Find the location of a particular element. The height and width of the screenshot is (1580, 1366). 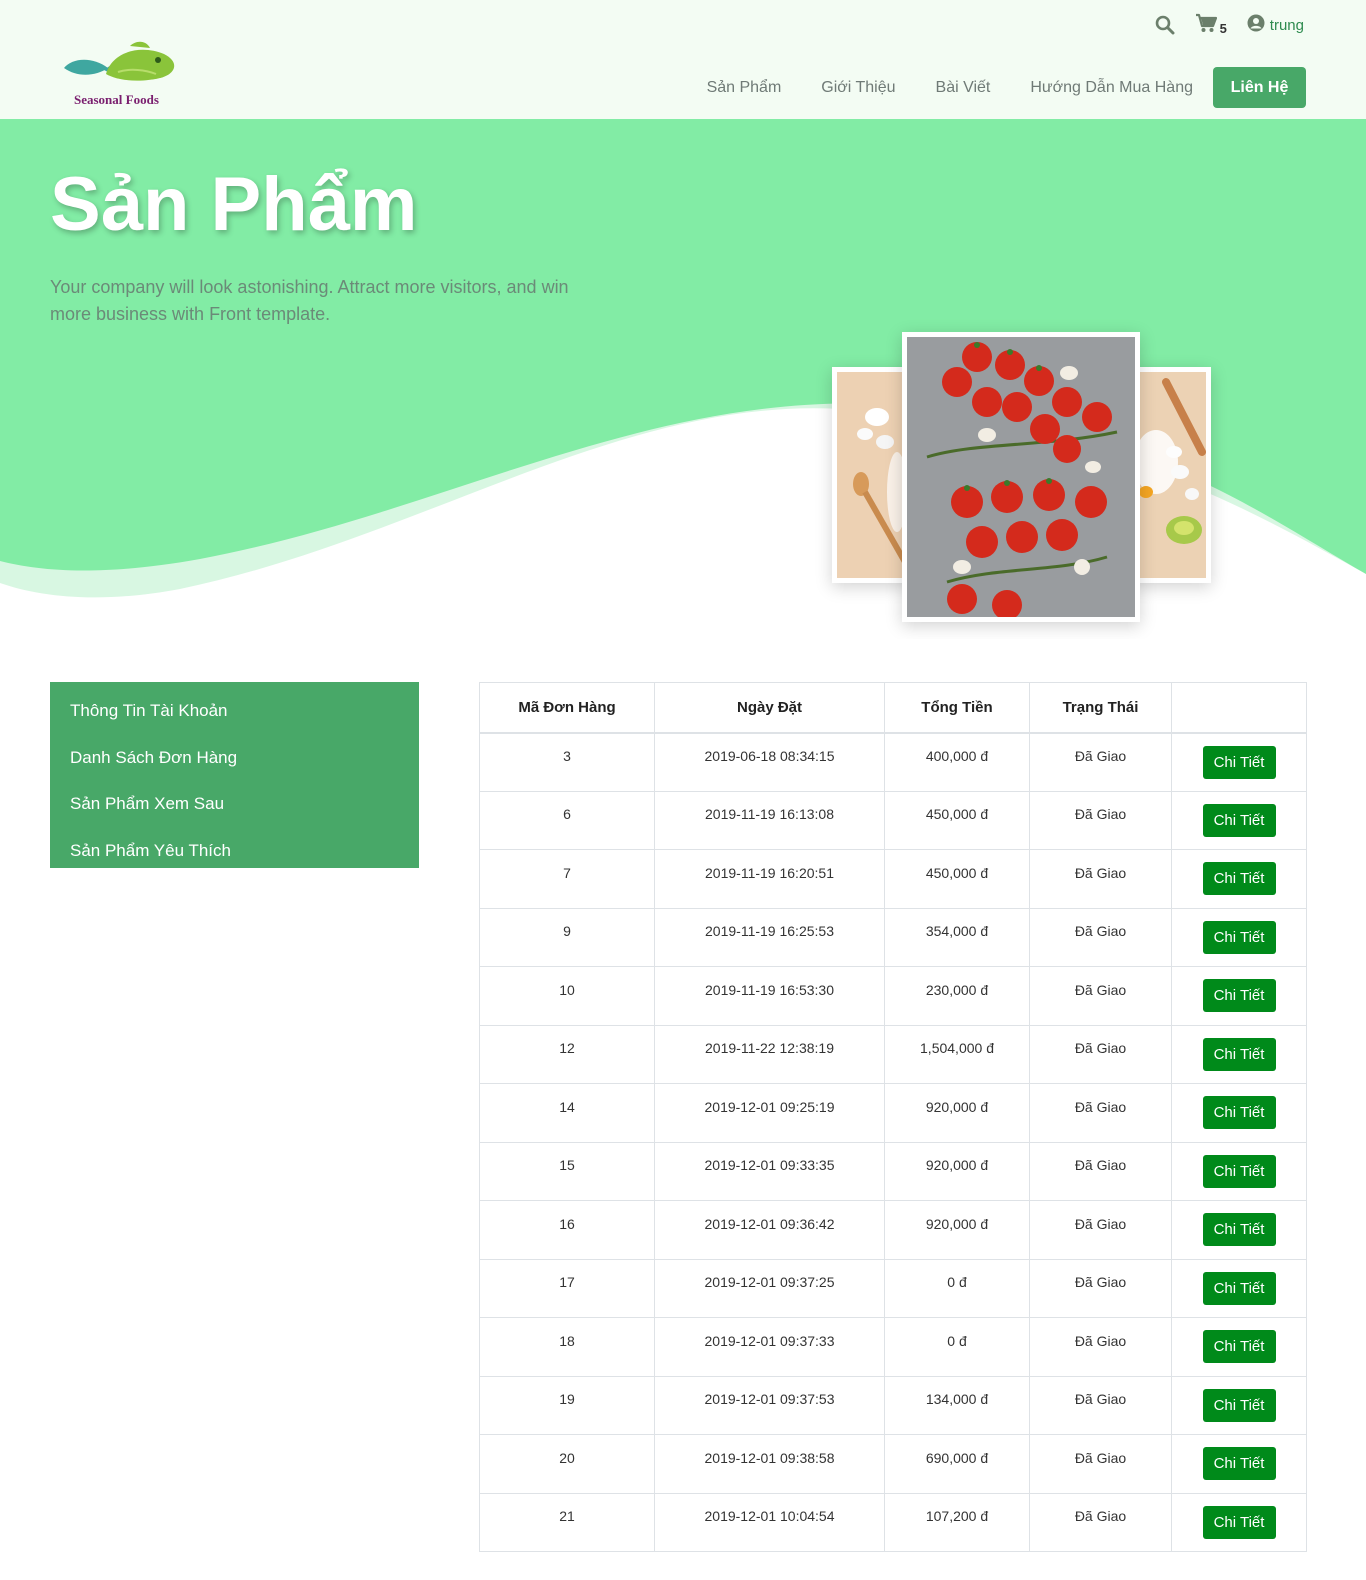

username: trung is located at coordinates (1286, 25).